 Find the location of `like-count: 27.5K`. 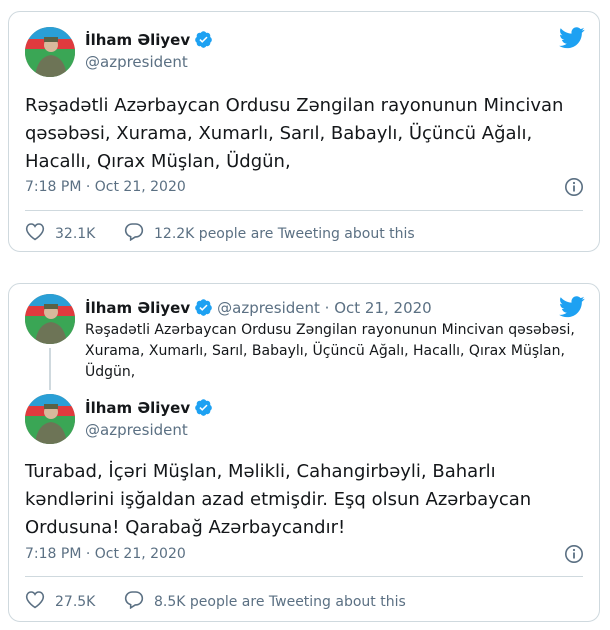

like-count: 27.5K is located at coordinates (75, 601).